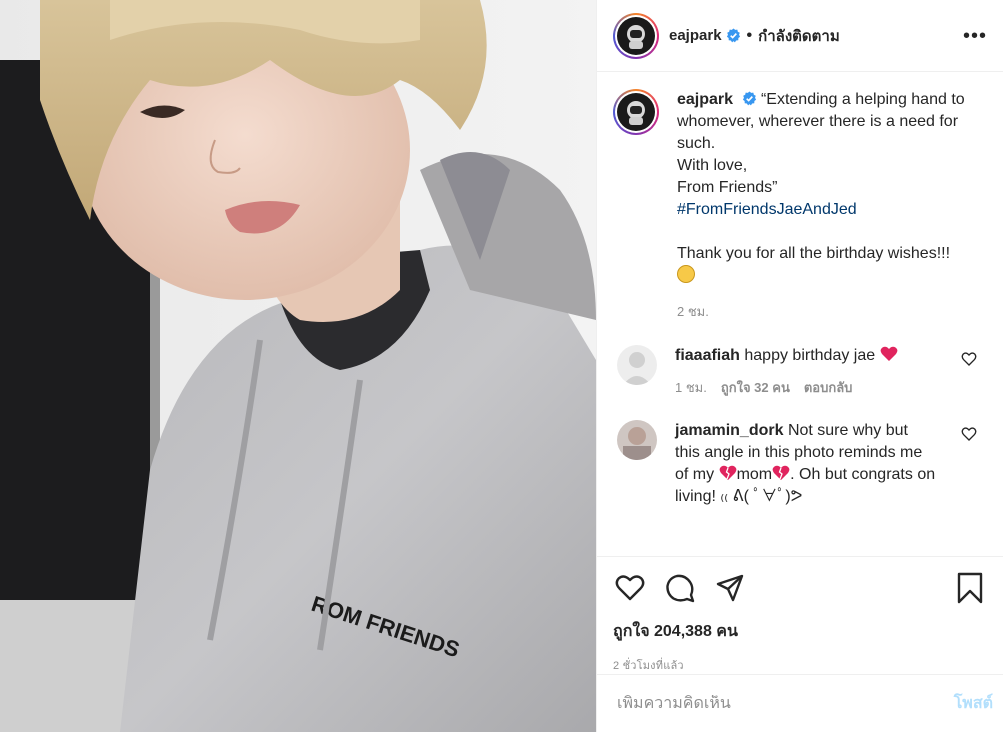 The width and height of the screenshot is (1003, 732). I want to click on user-photo-avatar-icon, so click(637, 440).